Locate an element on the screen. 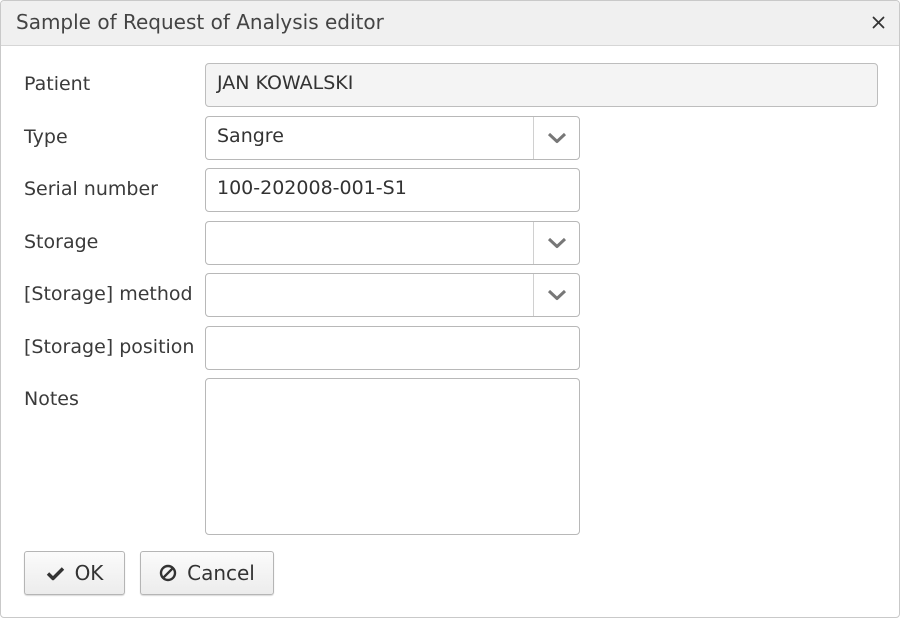 The width and height of the screenshot is (900, 618). storage-method-dropdown-toggle is located at coordinates (556, 295).